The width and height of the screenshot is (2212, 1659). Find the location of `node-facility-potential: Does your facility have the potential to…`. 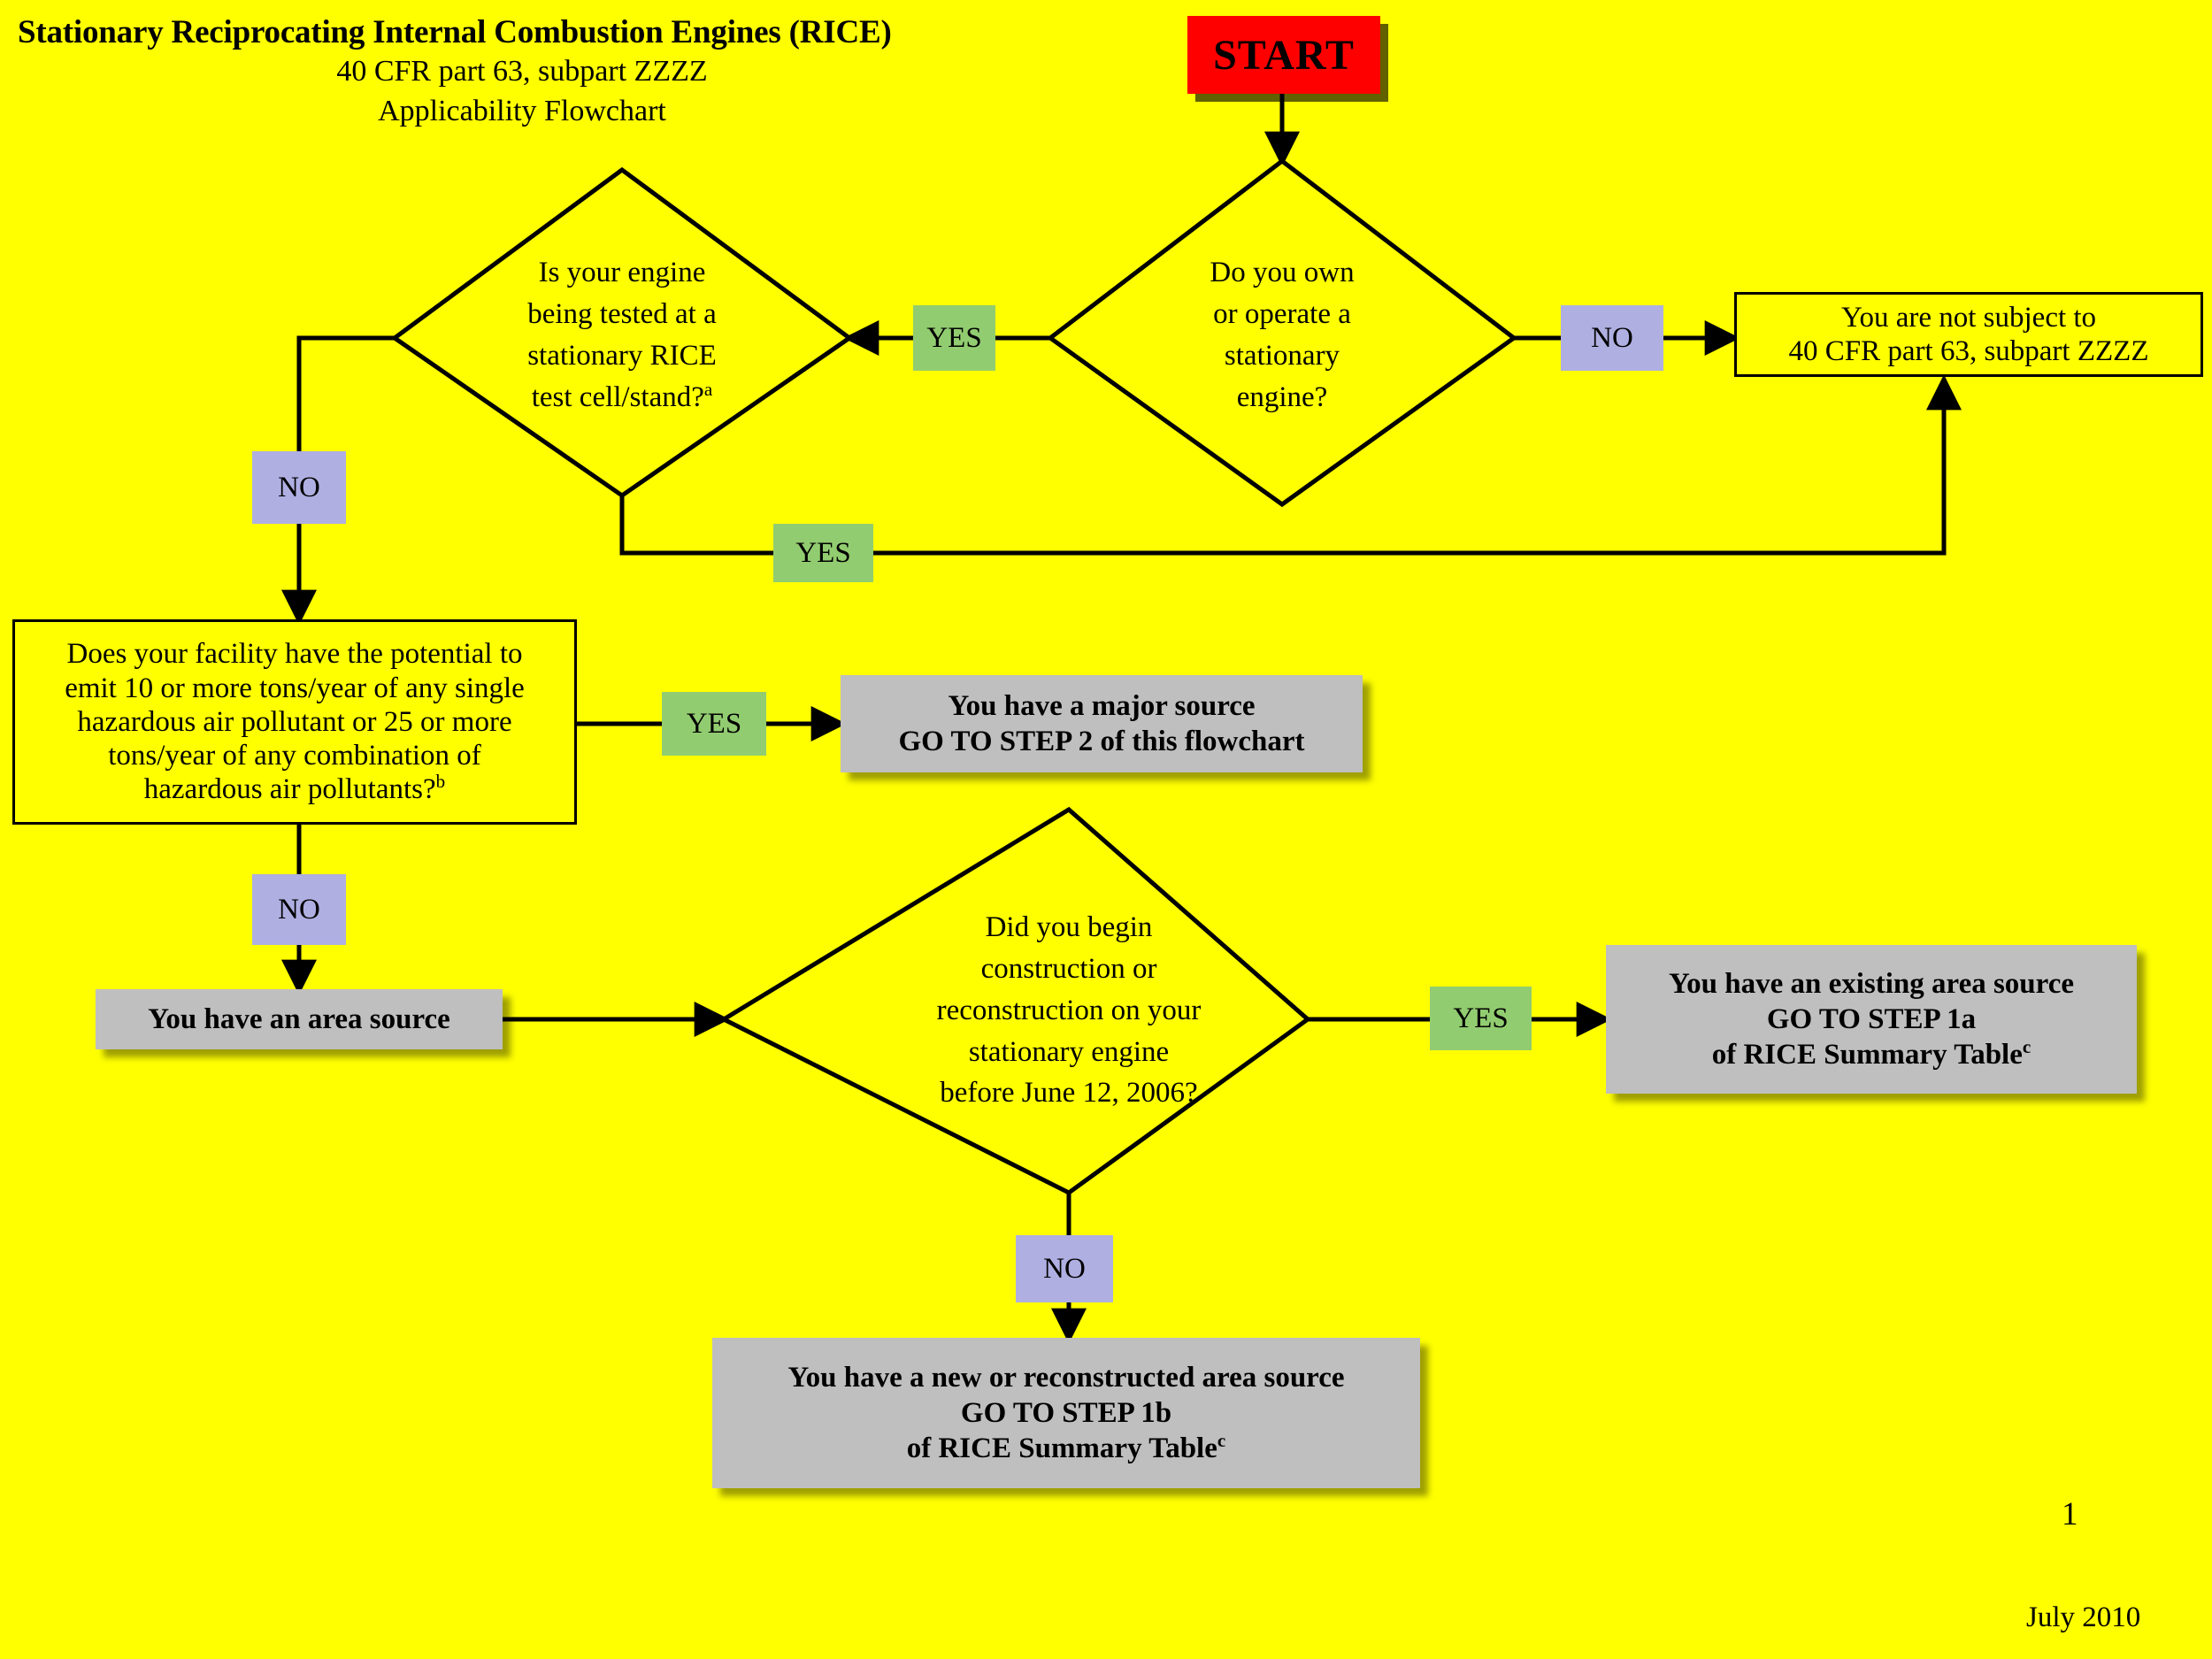

node-facility-potential: Does your facility have the potential to… is located at coordinates (294, 722).